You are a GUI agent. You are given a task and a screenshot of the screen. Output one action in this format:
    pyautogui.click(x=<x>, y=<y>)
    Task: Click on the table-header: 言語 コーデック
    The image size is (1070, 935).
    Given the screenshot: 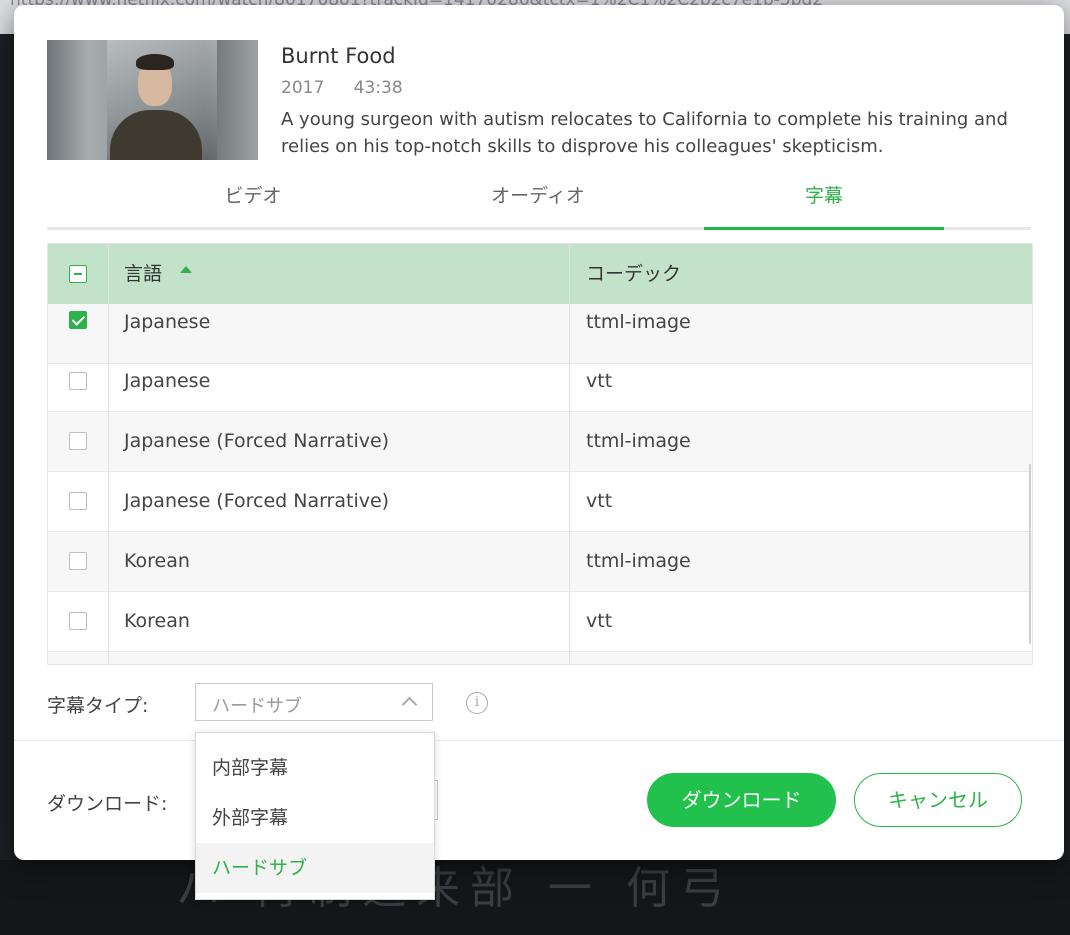 What is the action you would take?
    pyautogui.click(x=540, y=274)
    